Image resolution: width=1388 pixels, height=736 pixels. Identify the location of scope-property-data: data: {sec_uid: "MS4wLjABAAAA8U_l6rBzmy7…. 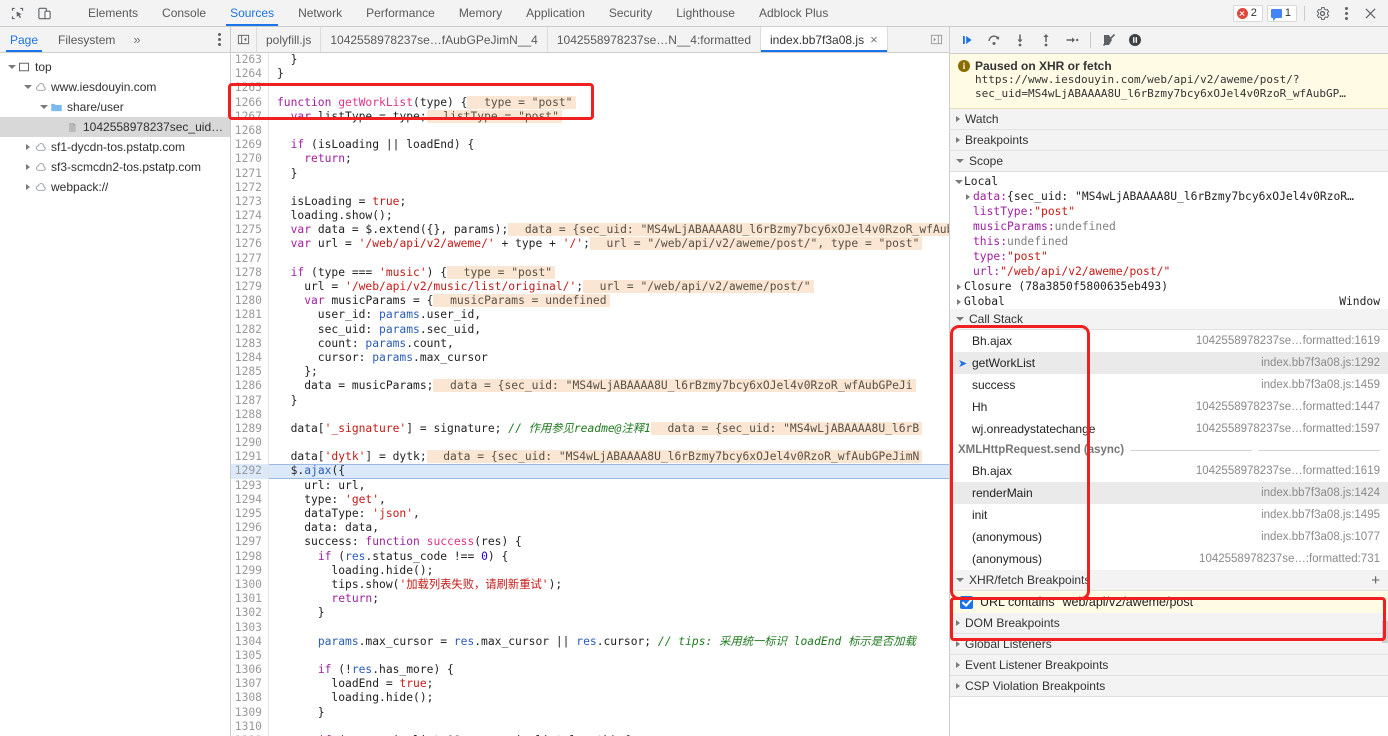
(1169, 196).